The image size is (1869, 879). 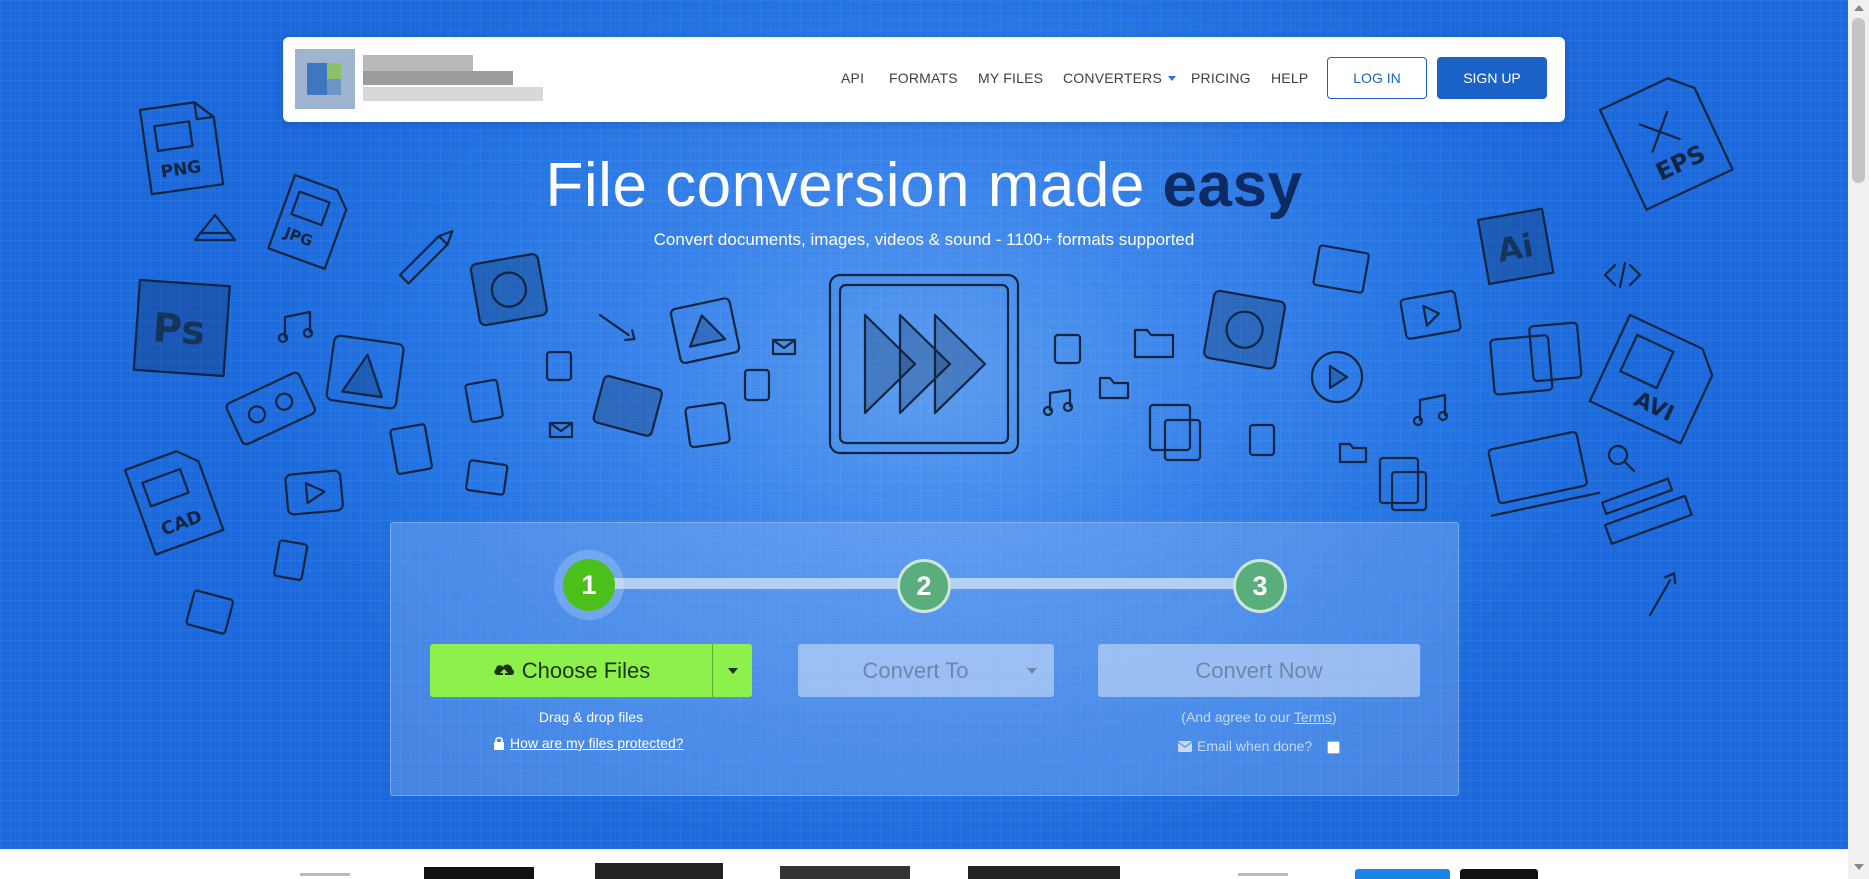 I want to click on clipboard-icon, so click(x=1175, y=432).